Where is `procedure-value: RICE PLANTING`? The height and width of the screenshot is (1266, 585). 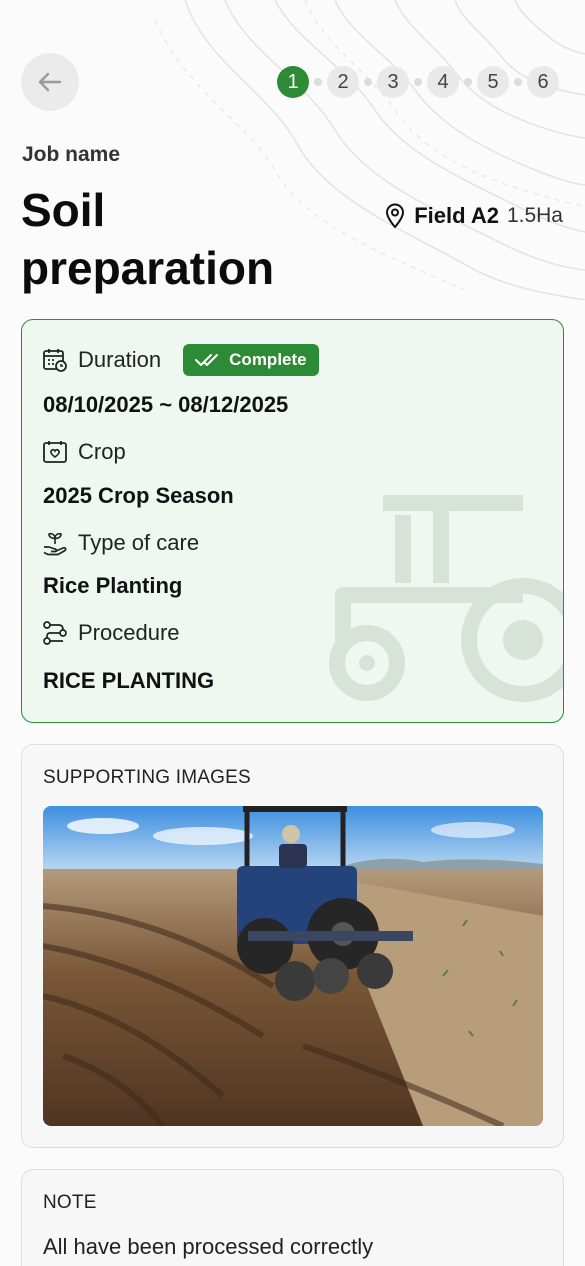
procedure-value: RICE PLANTING is located at coordinates (129, 680).